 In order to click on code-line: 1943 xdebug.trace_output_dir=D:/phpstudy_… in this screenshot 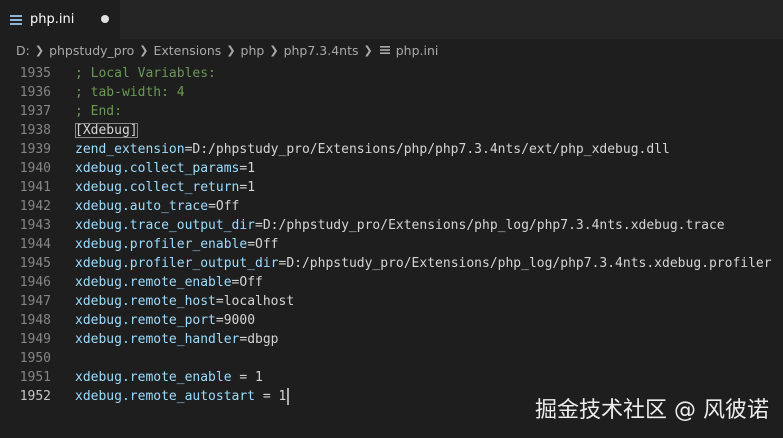, I will do `click(391, 225)`.